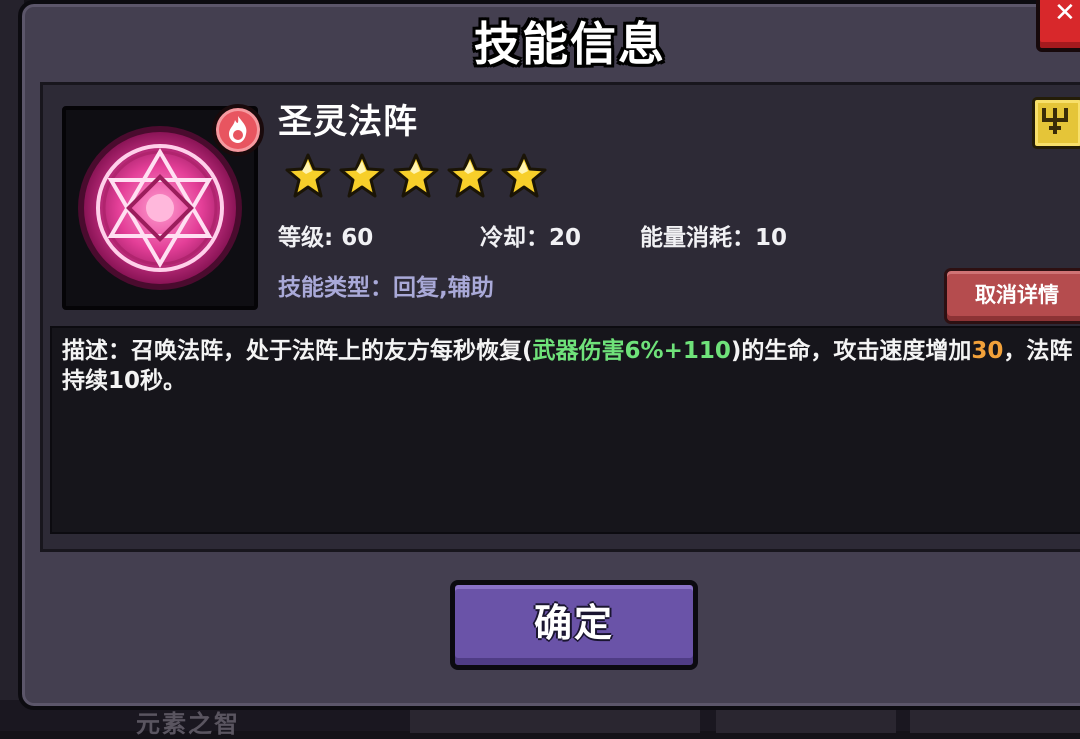 Image resolution: width=1080 pixels, height=739 pixels. Describe the element at coordinates (1065, 14) in the screenshot. I see `close-icon: ✕` at that location.